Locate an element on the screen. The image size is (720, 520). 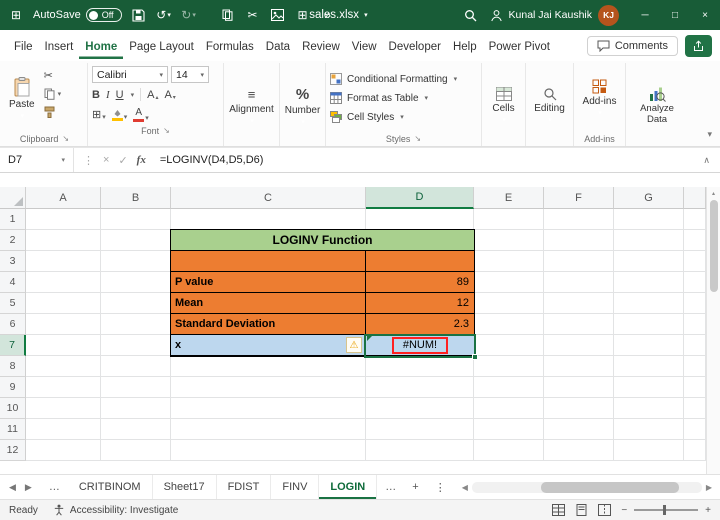
sheet-nav-right-icon: ▶ is located at coordinates (28, 487).